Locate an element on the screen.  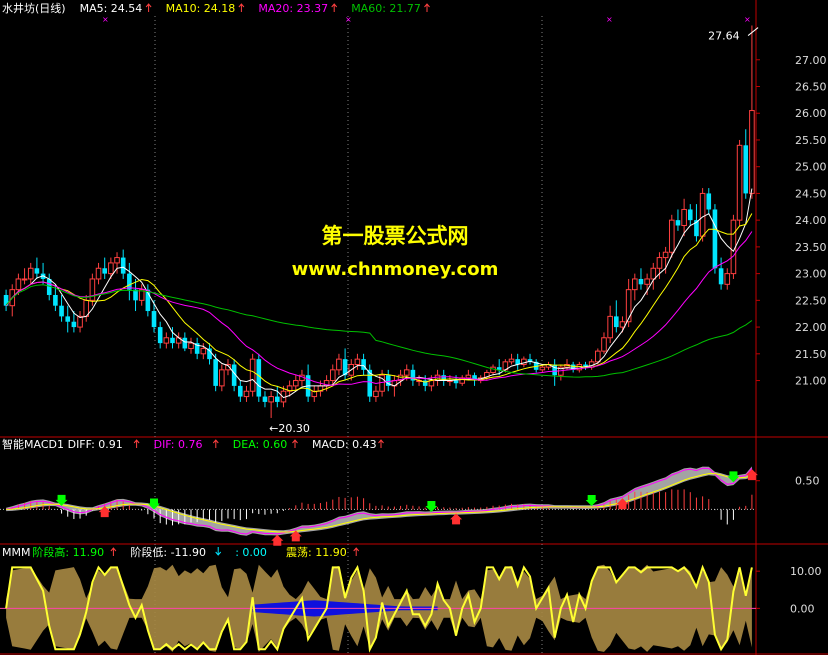
header-label: MMM is located at coordinates (16, 552).